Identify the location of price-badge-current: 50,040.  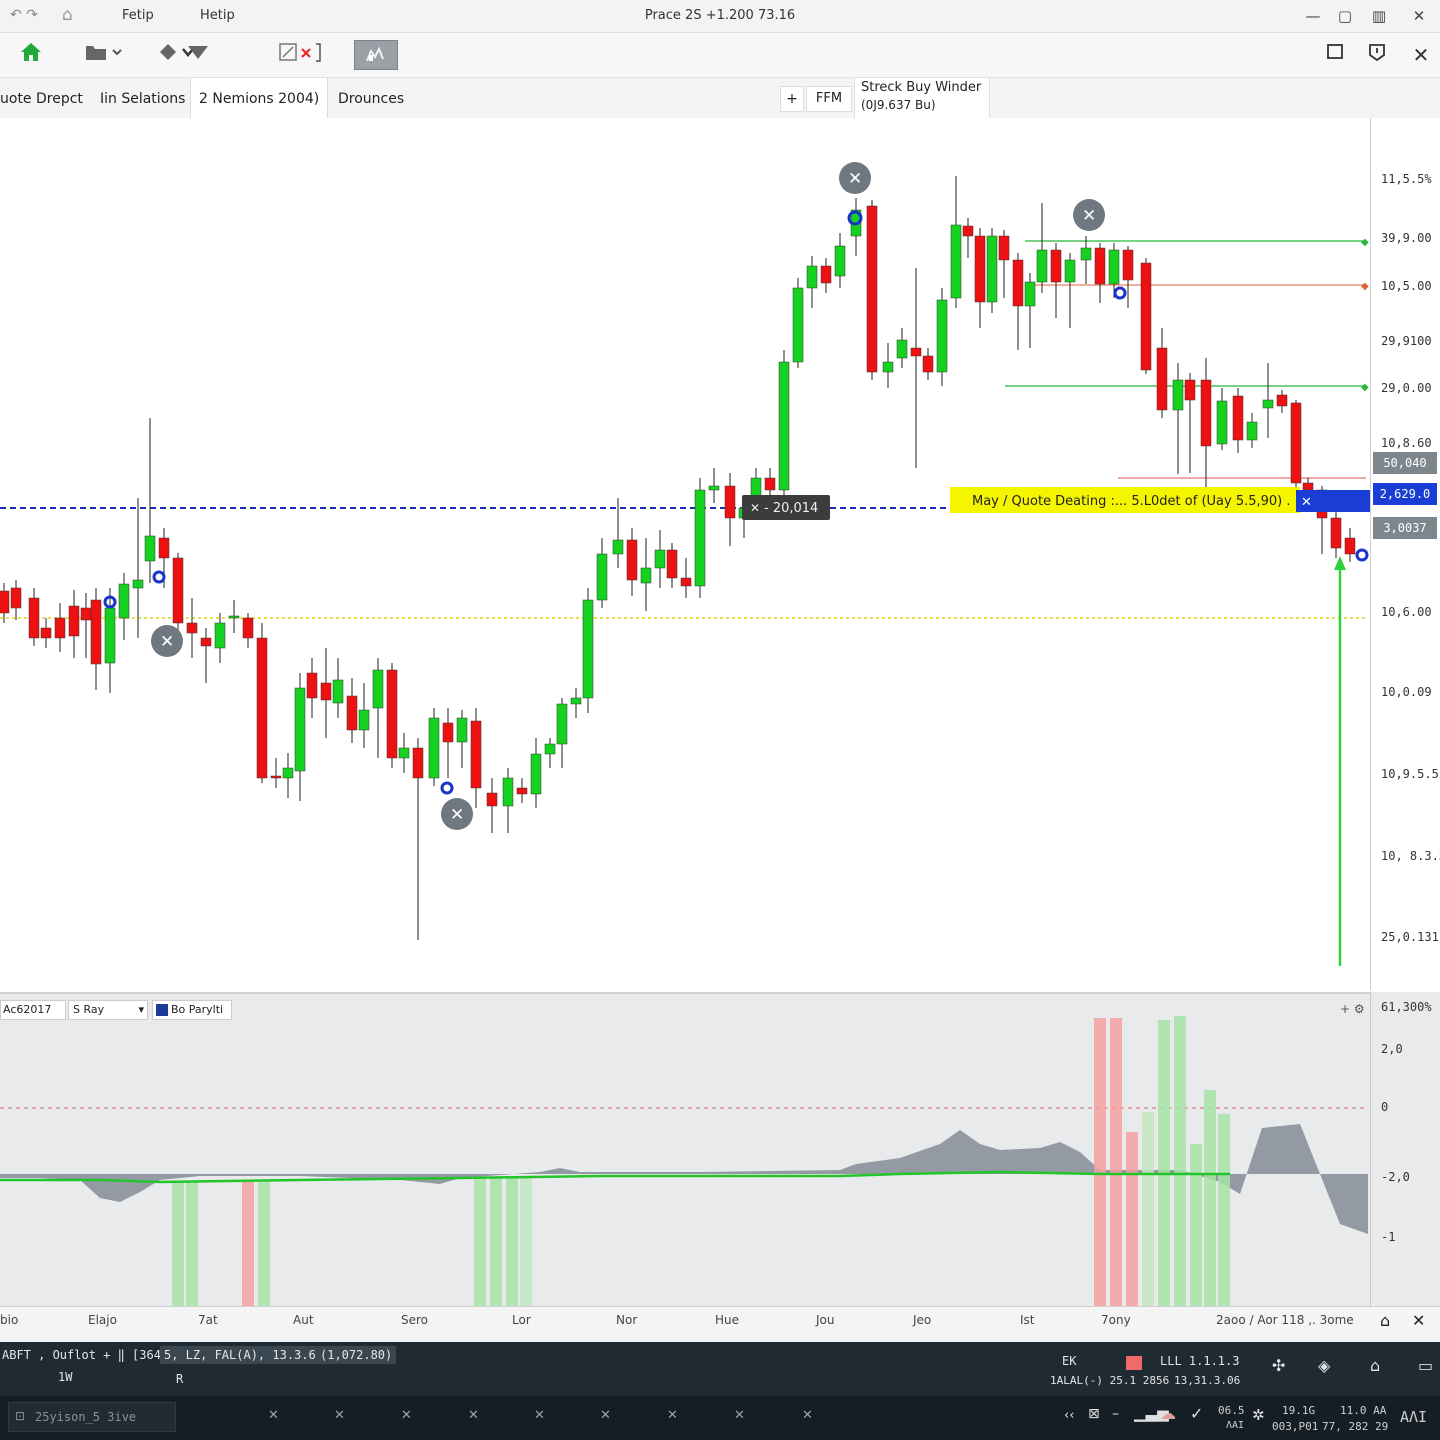
(1405, 463).